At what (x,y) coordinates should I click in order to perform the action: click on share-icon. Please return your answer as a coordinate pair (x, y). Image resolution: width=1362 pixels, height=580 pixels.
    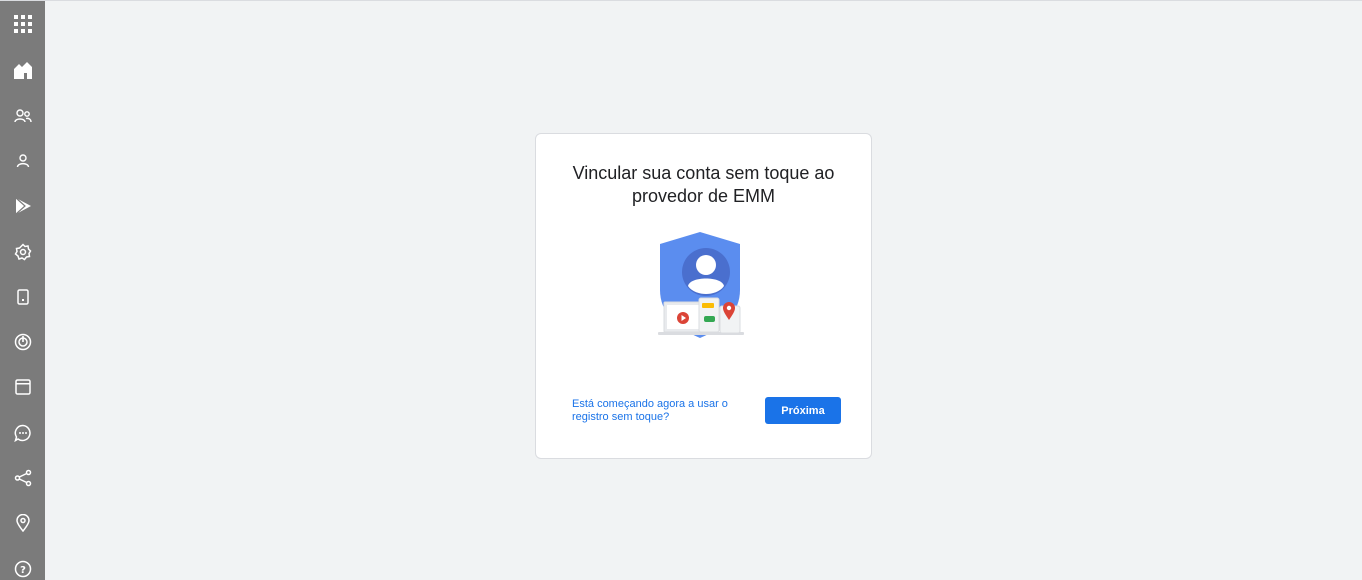
    Looking at the image, I should click on (22, 478).